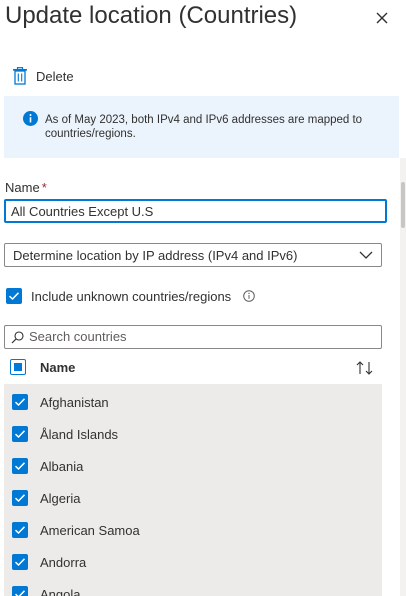  What do you see at coordinates (193, 529) in the screenshot?
I see `list-item: American Samoa` at bounding box center [193, 529].